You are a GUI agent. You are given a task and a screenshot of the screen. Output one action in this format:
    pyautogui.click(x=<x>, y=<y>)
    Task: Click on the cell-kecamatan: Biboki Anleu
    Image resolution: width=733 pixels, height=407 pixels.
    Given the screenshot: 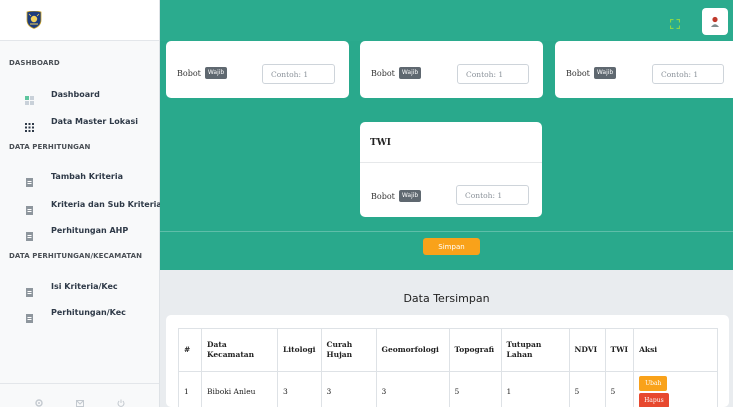 What is the action you would take?
    pyautogui.click(x=239, y=389)
    